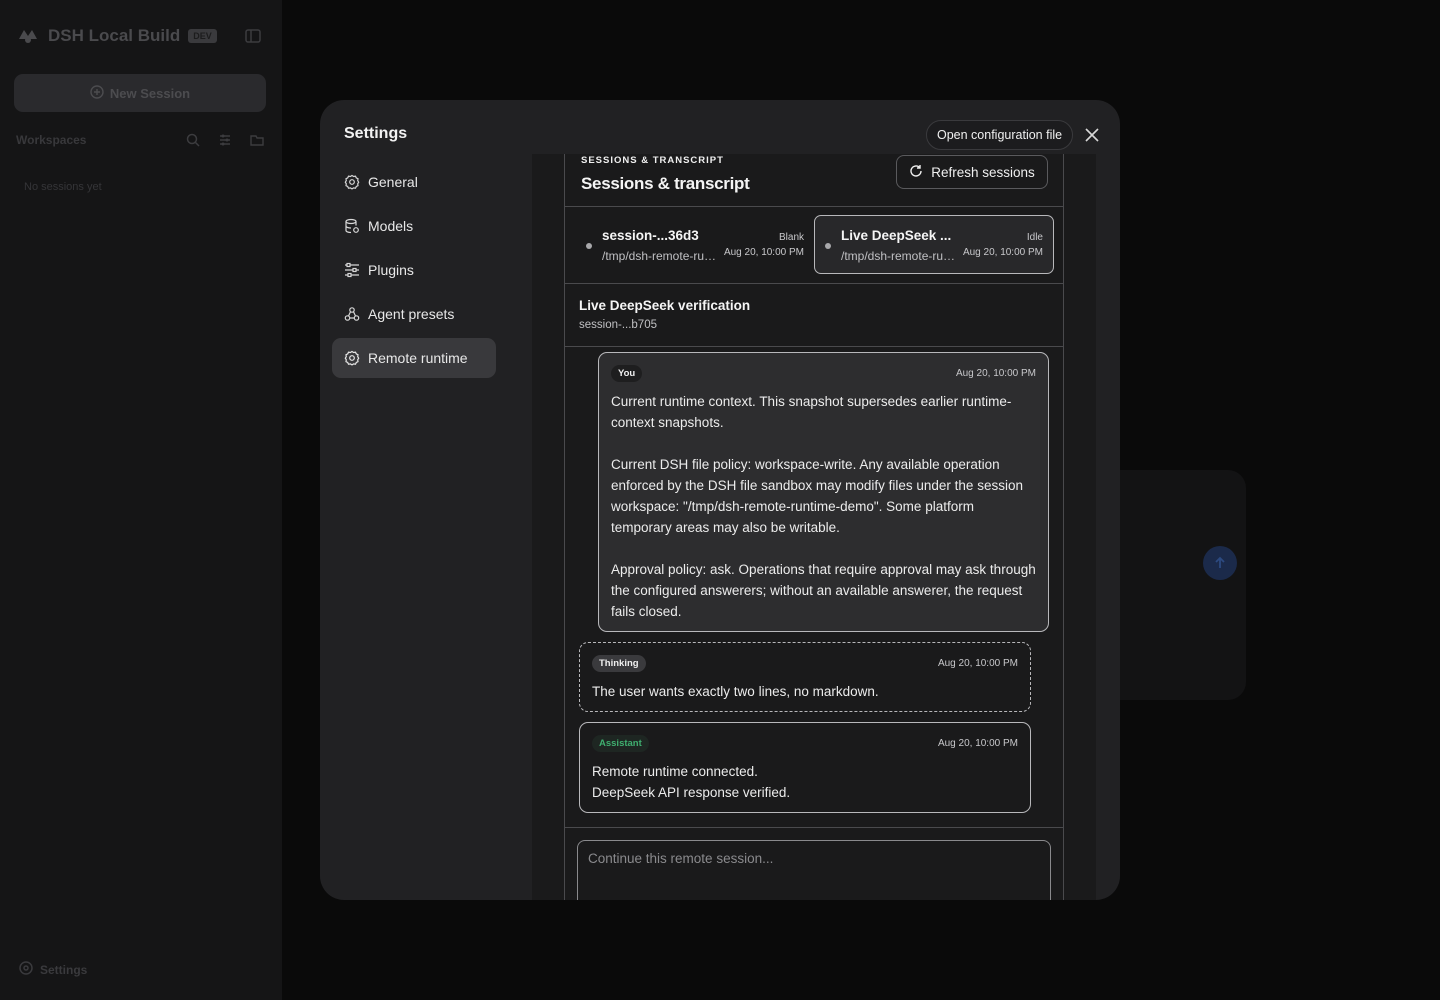  Describe the element at coordinates (1173, 585) in the screenshot. I see `background-composer-card` at that location.